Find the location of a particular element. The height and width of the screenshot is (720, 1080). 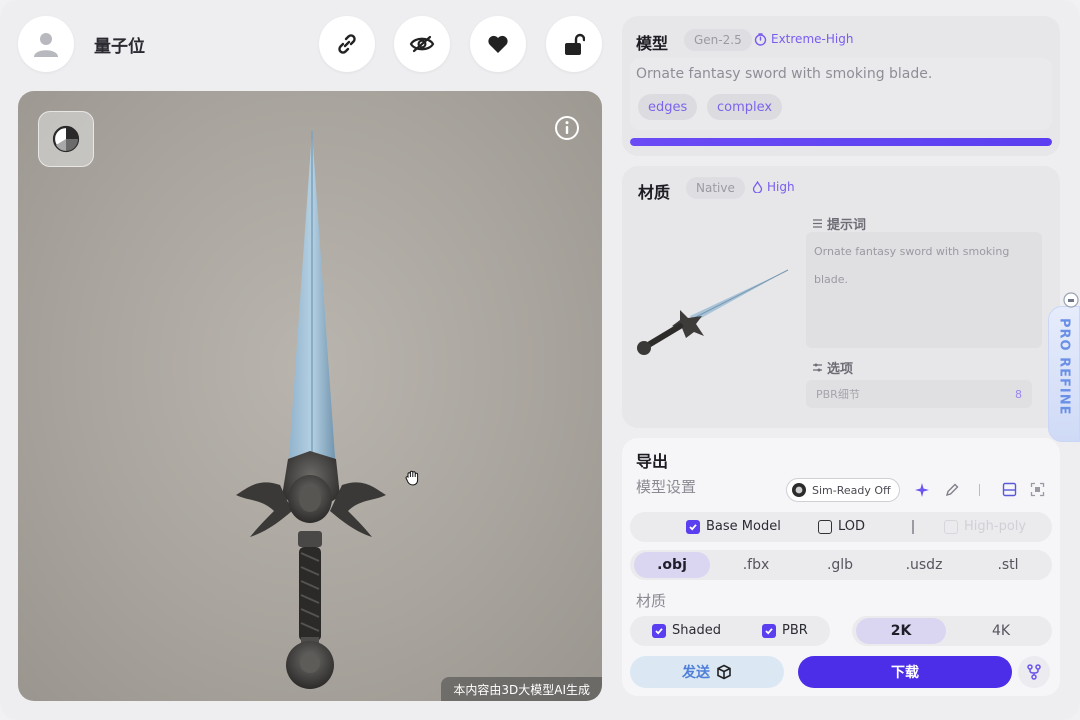

progress-fill is located at coordinates (841, 142).